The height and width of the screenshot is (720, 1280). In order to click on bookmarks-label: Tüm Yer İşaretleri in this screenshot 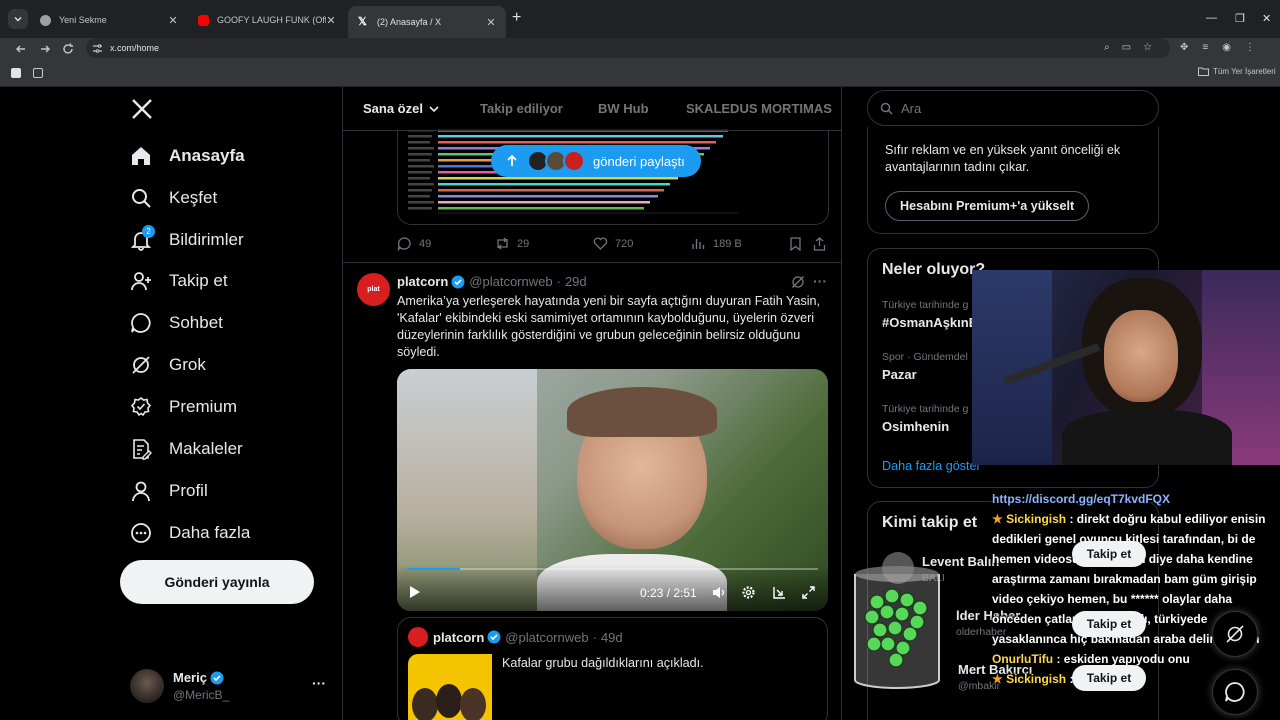, I will do `click(1244, 71)`.